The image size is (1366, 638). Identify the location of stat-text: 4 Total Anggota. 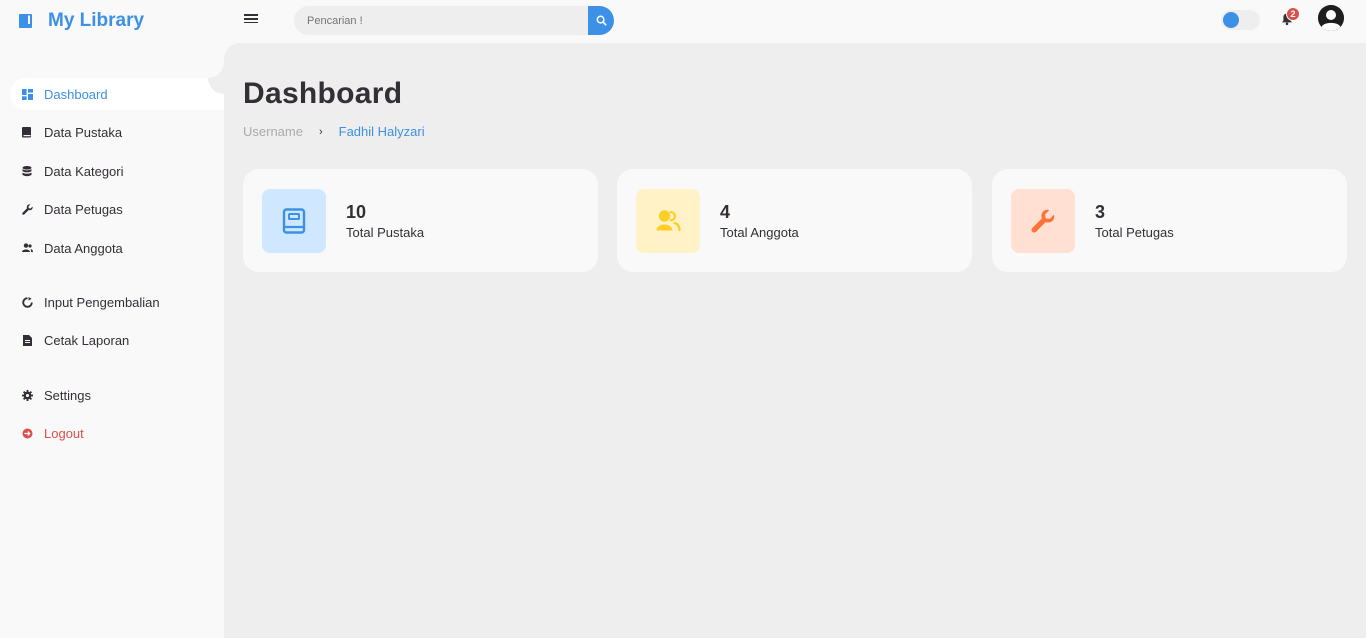
(759, 220).